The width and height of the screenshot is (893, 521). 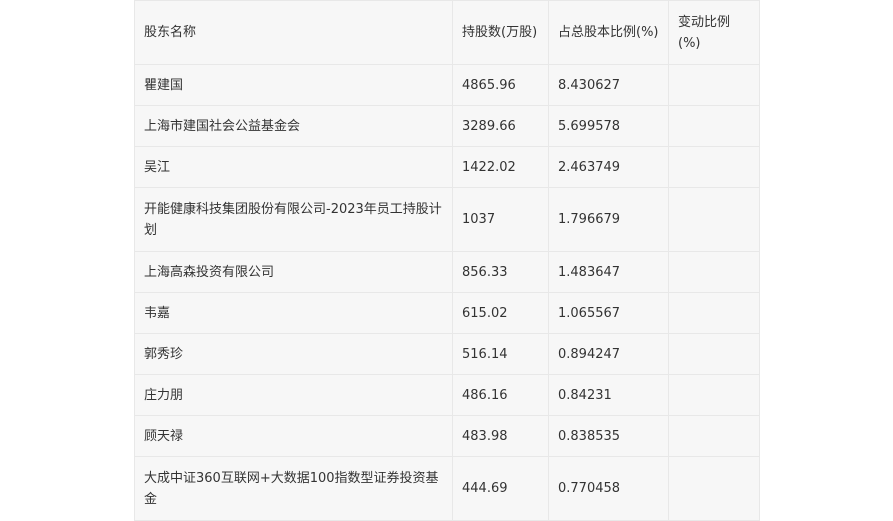 What do you see at coordinates (293, 488) in the screenshot?
I see `cell-shareholder-name: 大成中证360互联网+大数据100指数型证券投资基金` at bounding box center [293, 488].